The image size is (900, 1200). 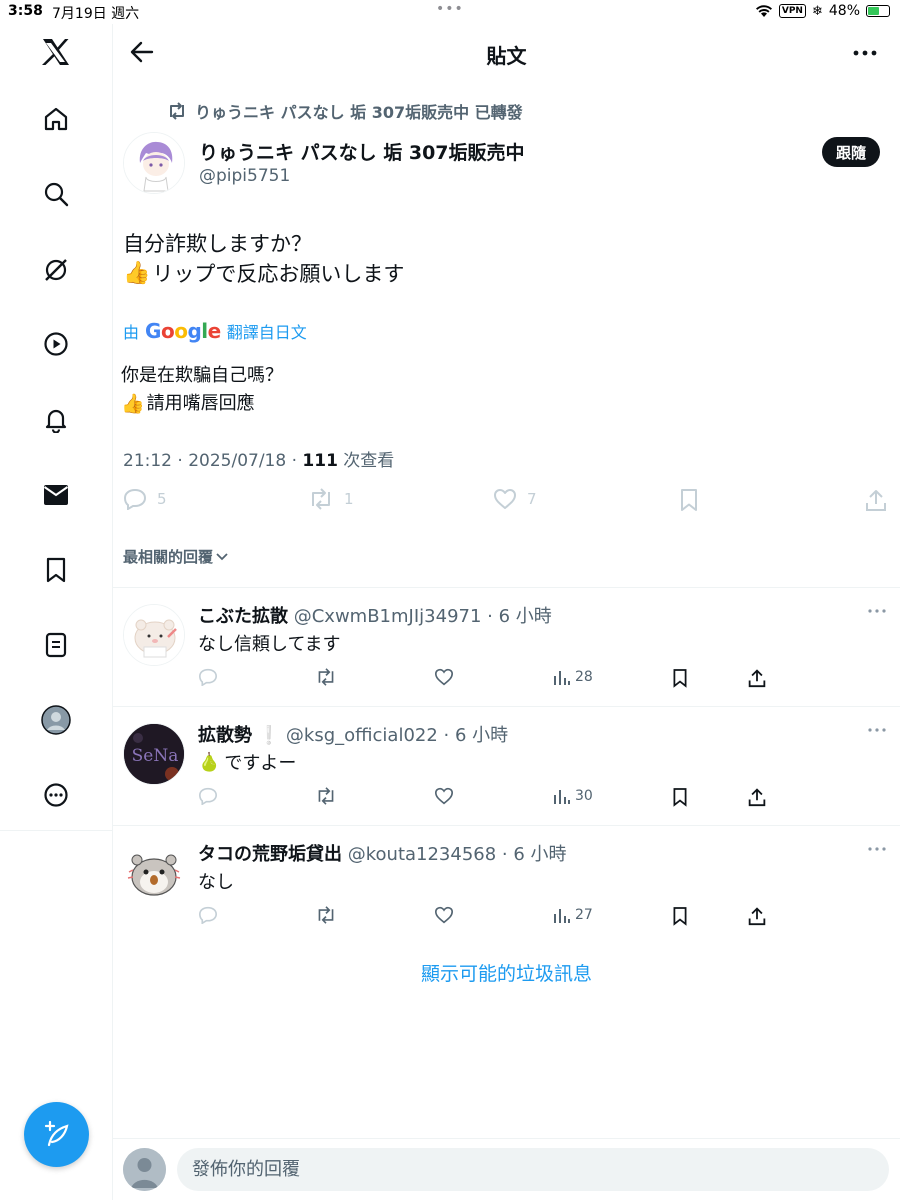 I want to click on battery-percent: 48%, so click(x=844, y=11).